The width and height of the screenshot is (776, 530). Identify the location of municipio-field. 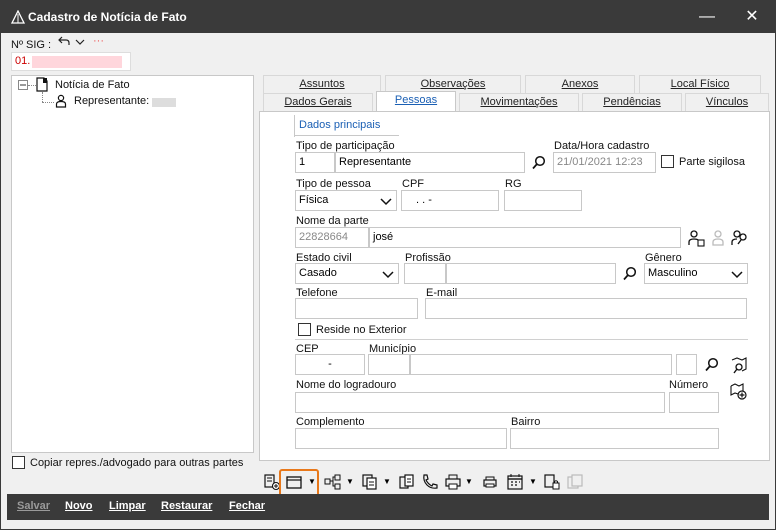
(541, 364).